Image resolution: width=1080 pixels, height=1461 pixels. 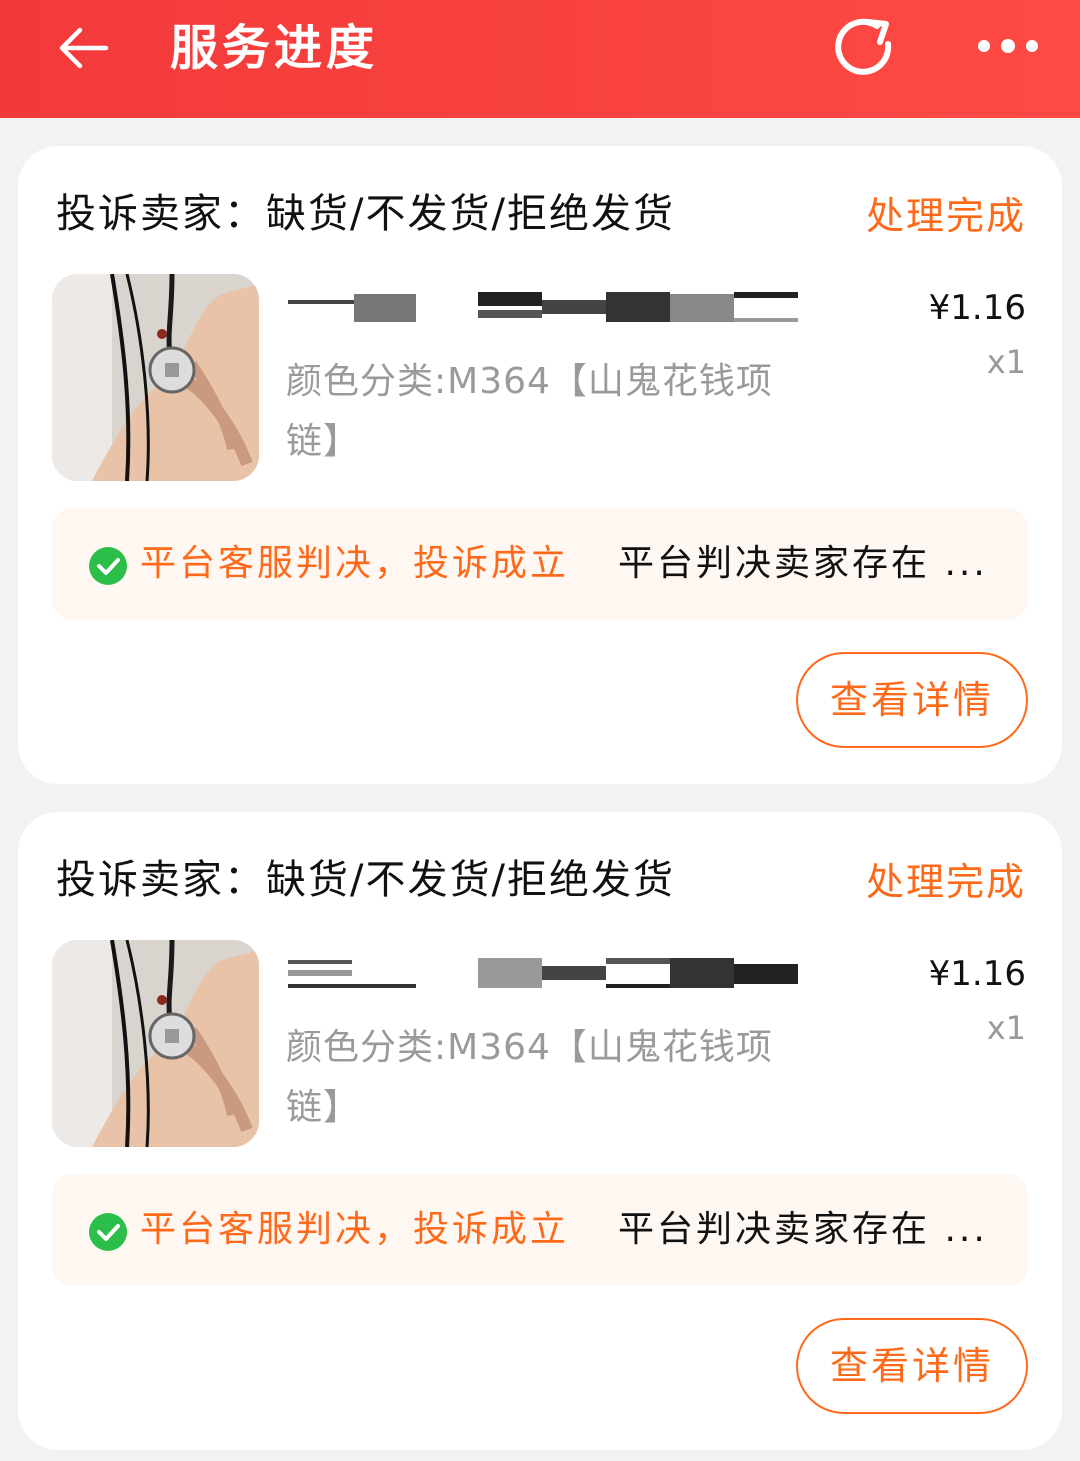 What do you see at coordinates (84, 48) in the screenshot?
I see `back-arrow-icon` at bounding box center [84, 48].